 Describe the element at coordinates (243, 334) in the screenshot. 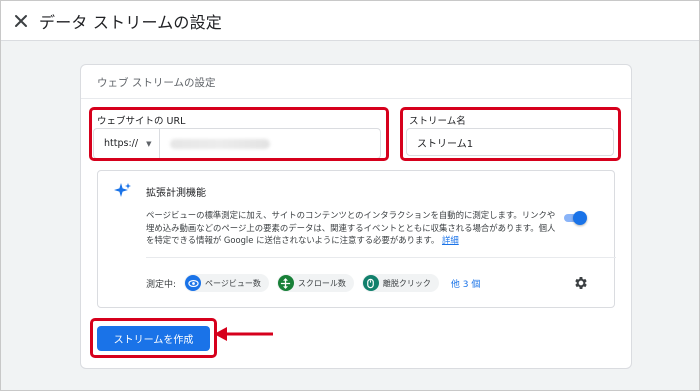

I see `arrow-pointer-icon` at that location.